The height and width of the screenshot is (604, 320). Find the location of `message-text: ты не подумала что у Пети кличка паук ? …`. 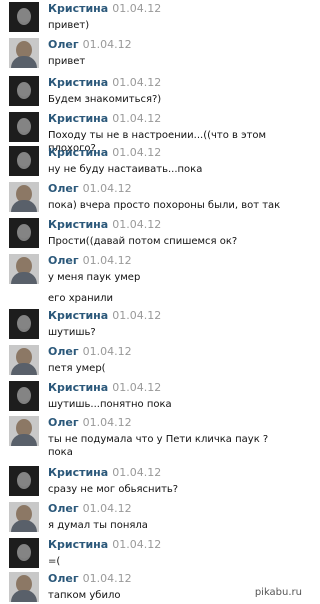

message-text: ты не подумала что у Пети кличка паук ? … is located at coordinates (158, 446).